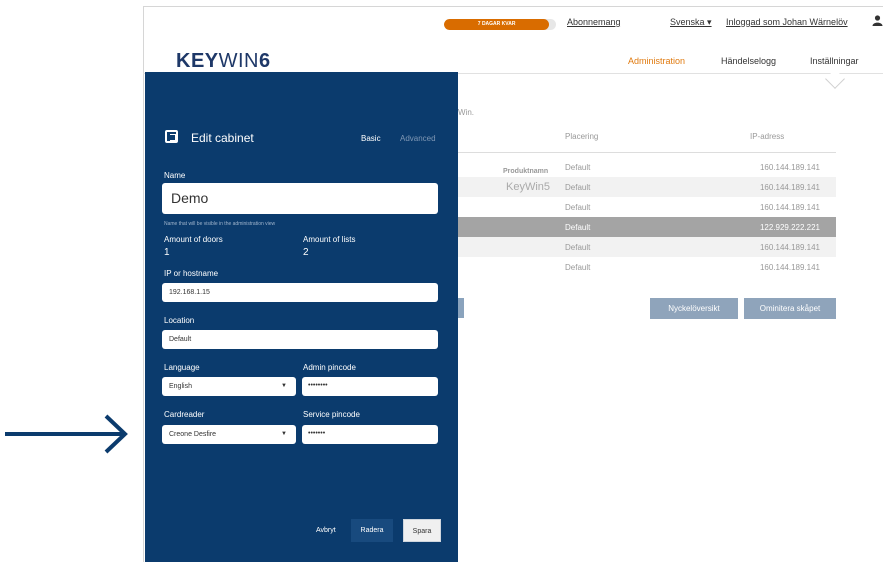 The height and width of the screenshot is (562, 883). What do you see at coordinates (197, 61) in the screenshot?
I see `logo-text: KEY` at bounding box center [197, 61].